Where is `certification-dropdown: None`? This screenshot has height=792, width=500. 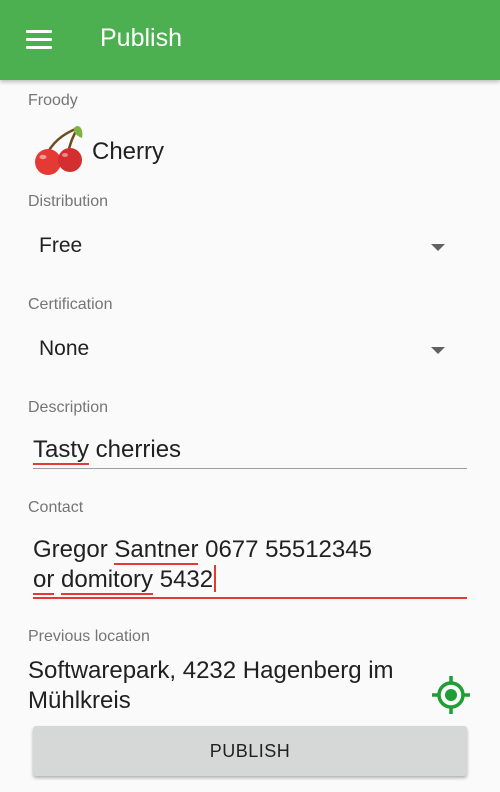 certification-dropdown: None is located at coordinates (246, 349).